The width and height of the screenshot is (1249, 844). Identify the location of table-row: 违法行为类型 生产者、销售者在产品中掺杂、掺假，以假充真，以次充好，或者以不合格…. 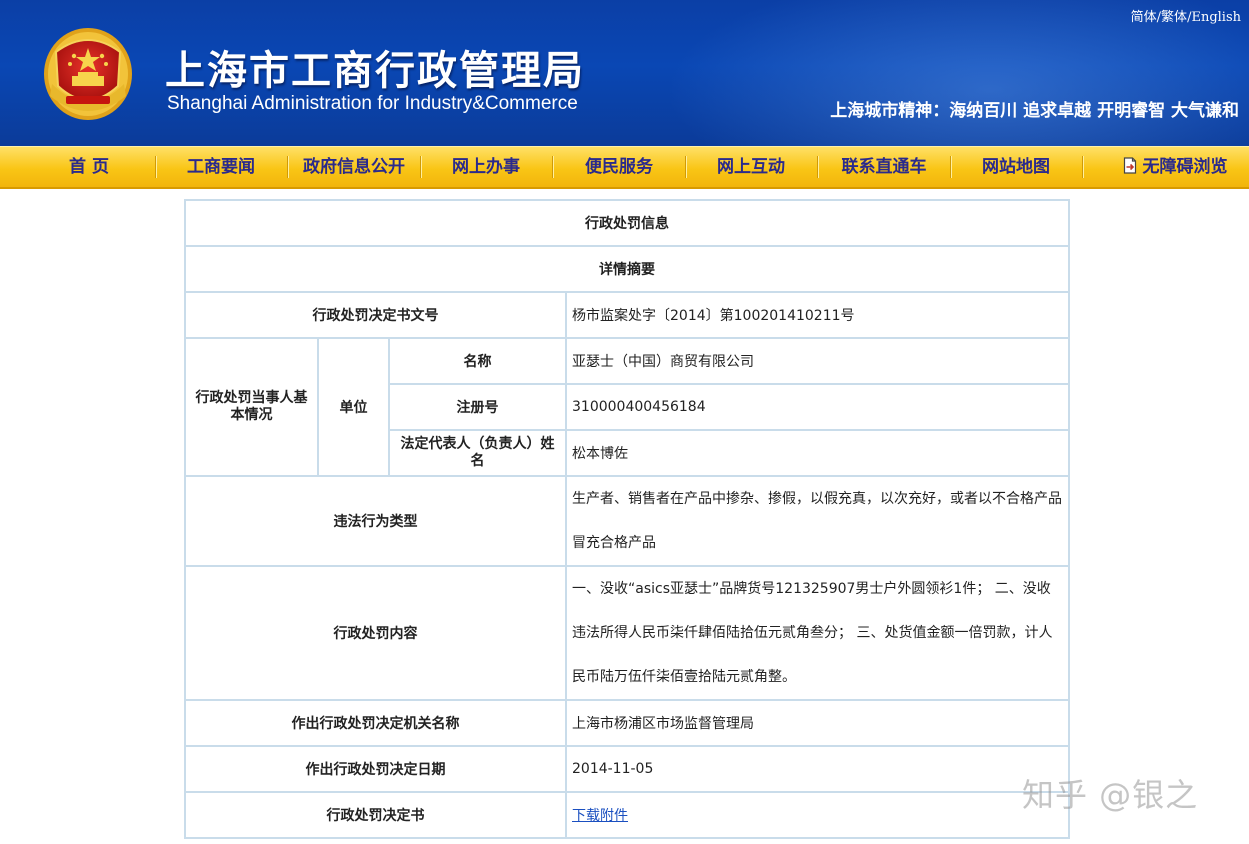
(627, 521).